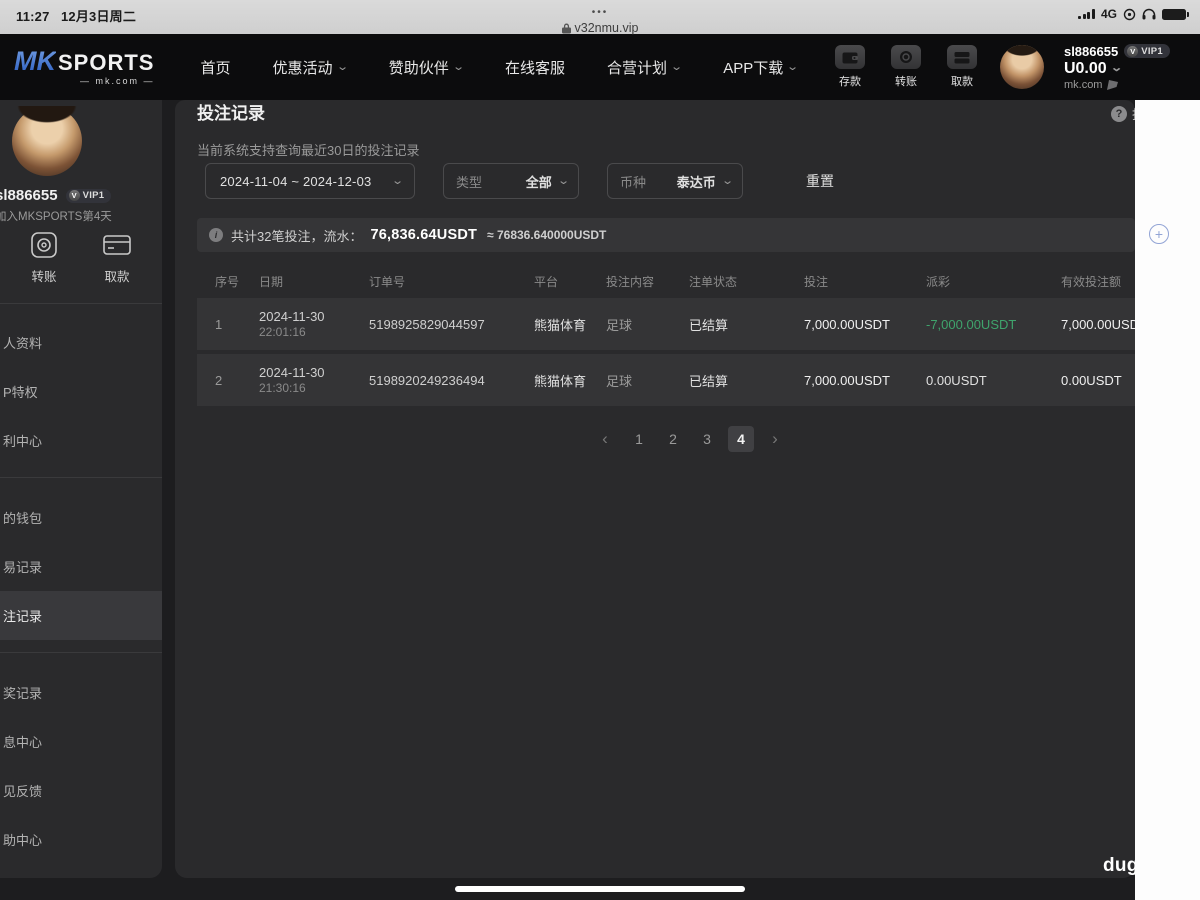 This screenshot has width=1200, height=900. What do you see at coordinates (292, 380) in the screenshot?
I see `date-cell: 2024-11-30 21:30:16` at bounding box center [292, 380].